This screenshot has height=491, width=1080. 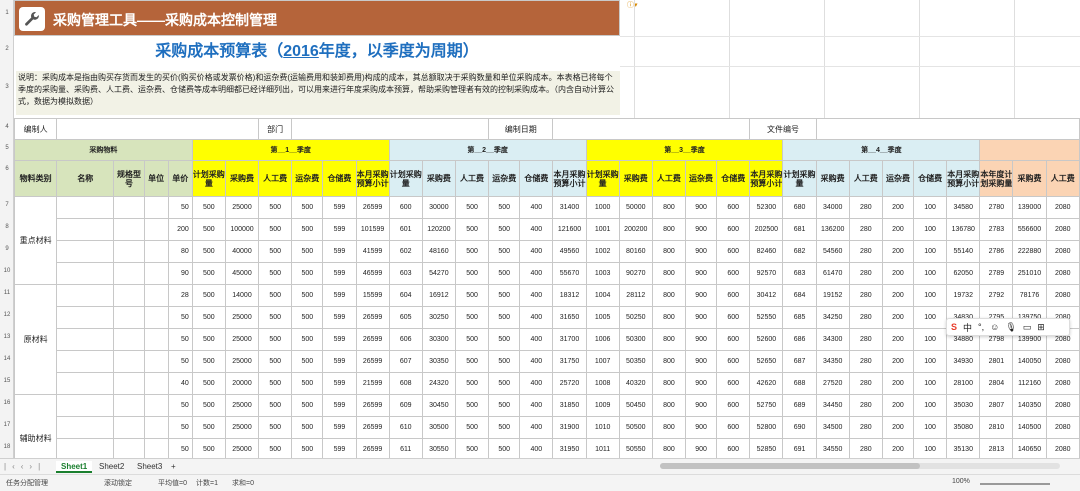 What do you see at coordinates (405, 405) in the screenshot?
I see `value-cell: 609` at bounding box center [405, 405].